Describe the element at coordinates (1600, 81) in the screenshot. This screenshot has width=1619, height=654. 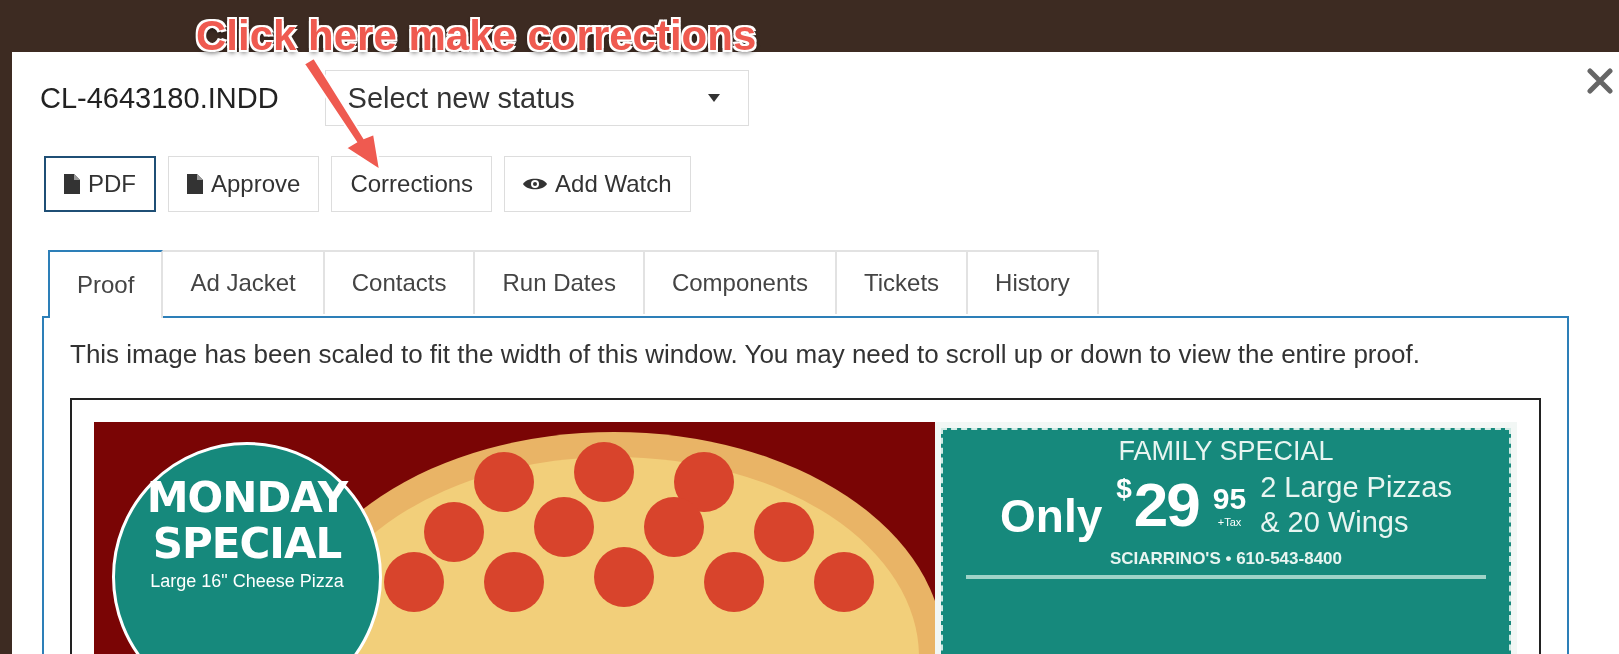
I see `close-icon` at that location.